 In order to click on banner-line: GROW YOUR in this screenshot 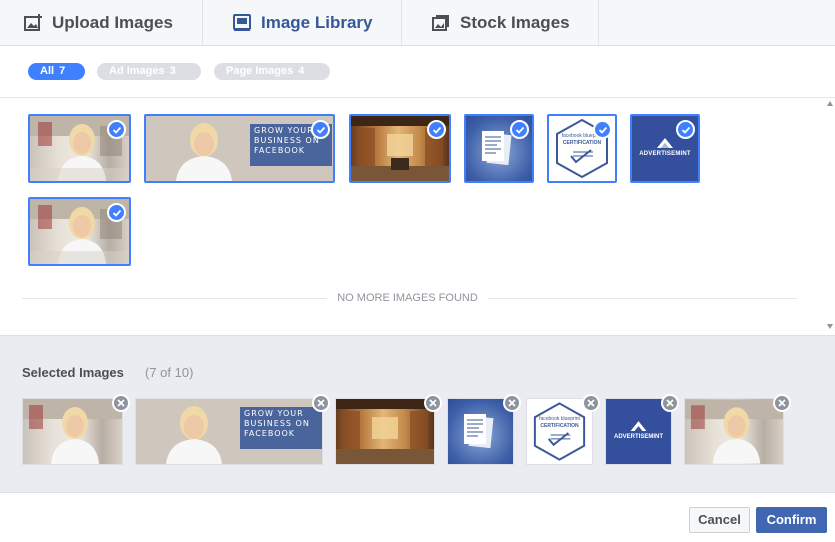, I will do `click(274, 413)`.